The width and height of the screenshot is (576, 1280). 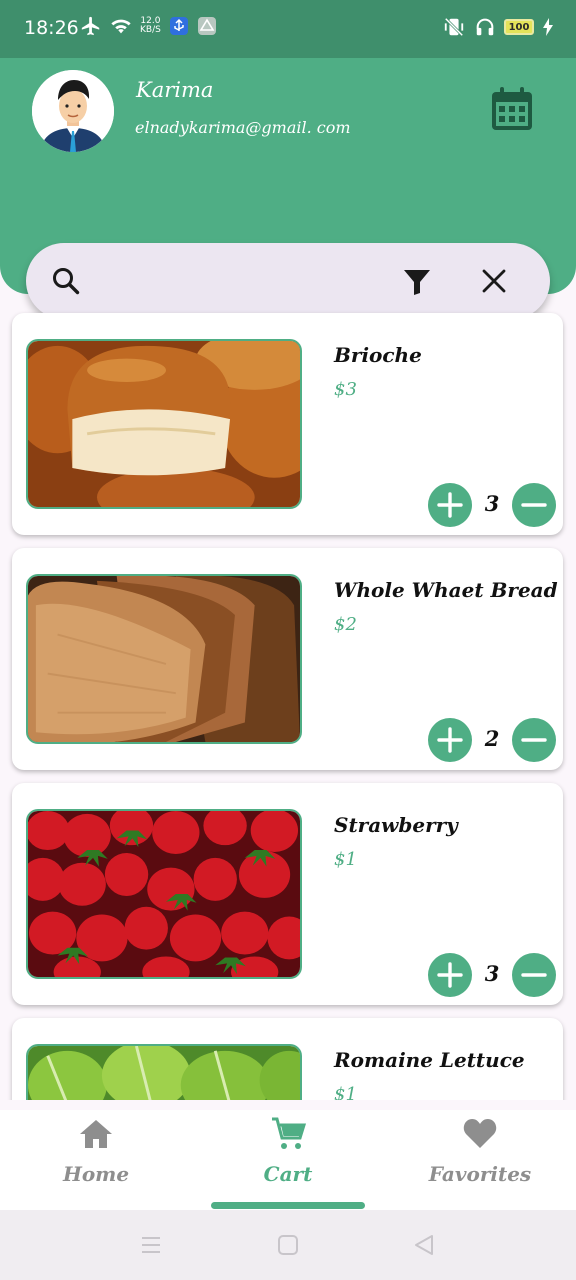 I want to click on close-icon, so click(x=494, y=281).